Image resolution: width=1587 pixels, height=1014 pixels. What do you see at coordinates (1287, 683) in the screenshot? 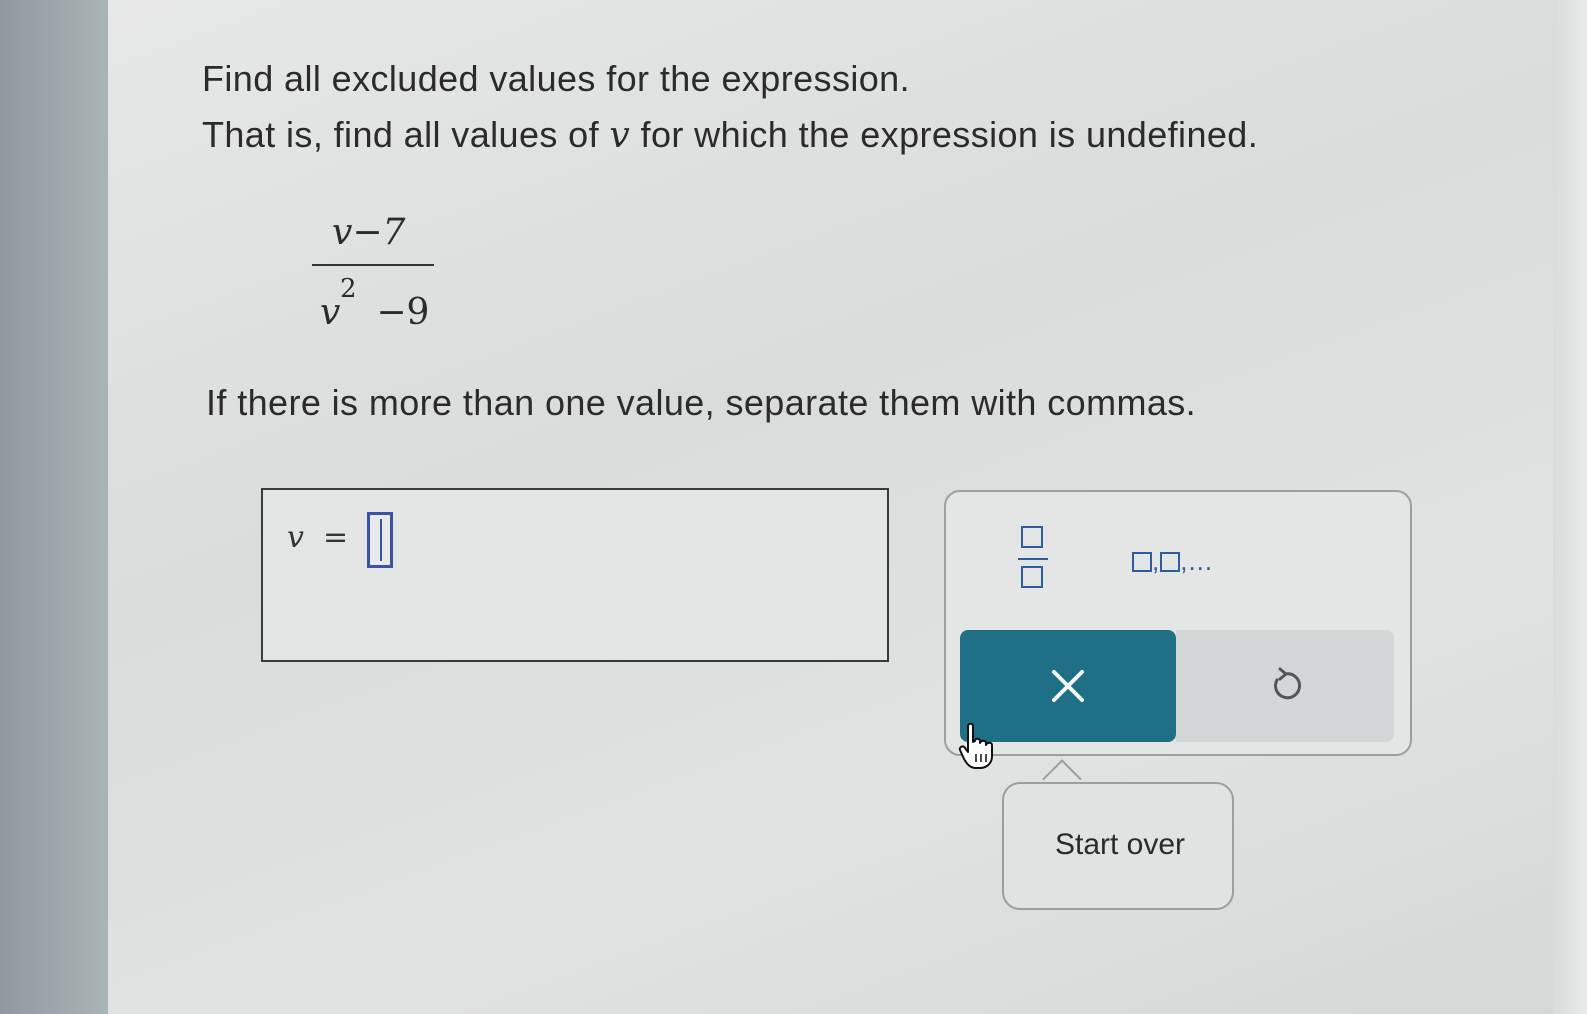
I see `undo-icon` at bounding box center [1287, 683].